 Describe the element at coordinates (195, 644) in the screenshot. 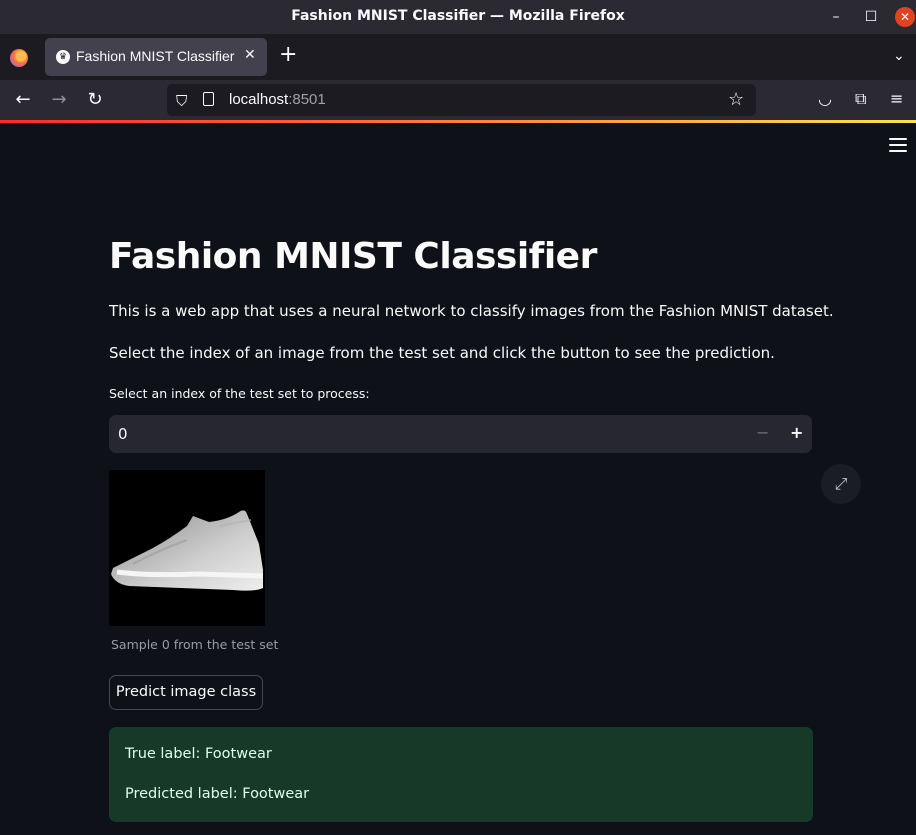

I see `image-caption: Sample 0 from the test set` at that location.